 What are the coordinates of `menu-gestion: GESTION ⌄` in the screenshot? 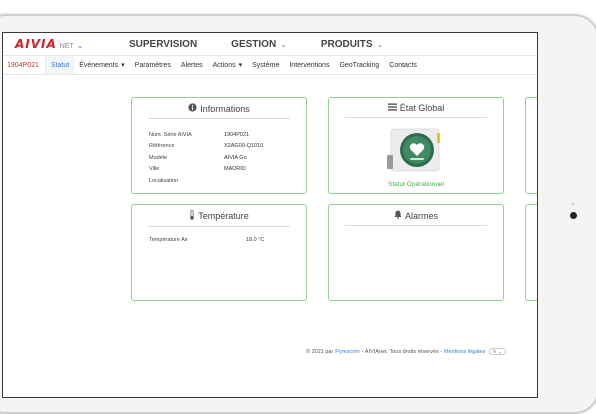 It's located at (259, 44).